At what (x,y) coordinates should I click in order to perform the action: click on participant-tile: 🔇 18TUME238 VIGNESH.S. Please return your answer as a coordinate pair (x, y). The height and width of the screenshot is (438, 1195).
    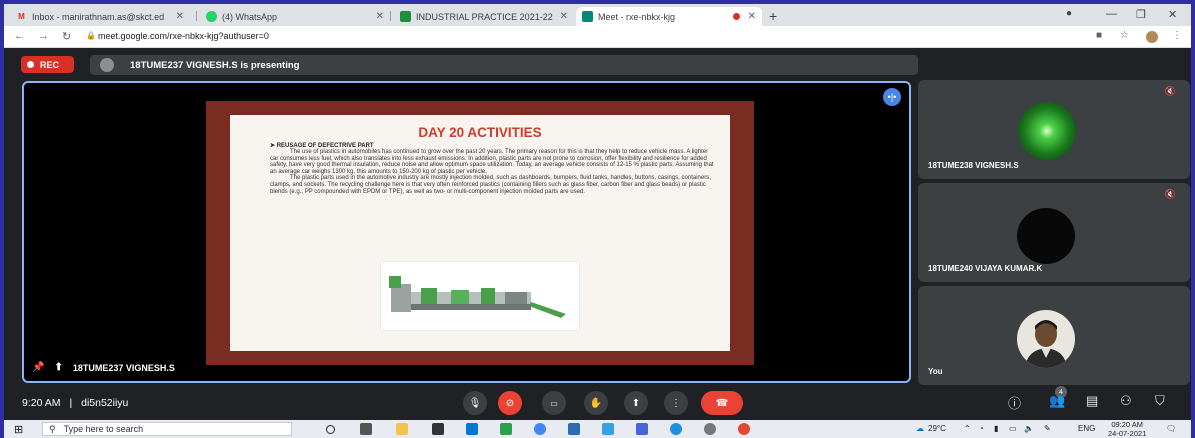
    Looking at the image, I should click on (1054, 129).